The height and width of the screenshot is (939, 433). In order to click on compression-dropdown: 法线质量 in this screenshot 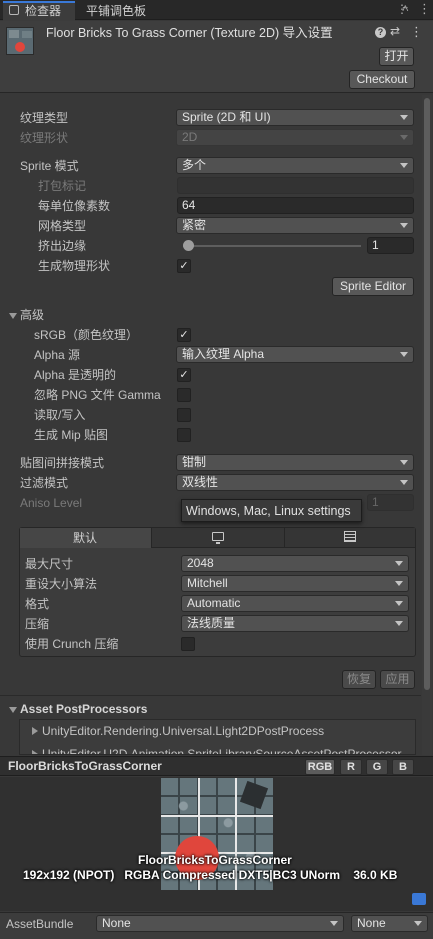, I will do `click(295, 623)`.